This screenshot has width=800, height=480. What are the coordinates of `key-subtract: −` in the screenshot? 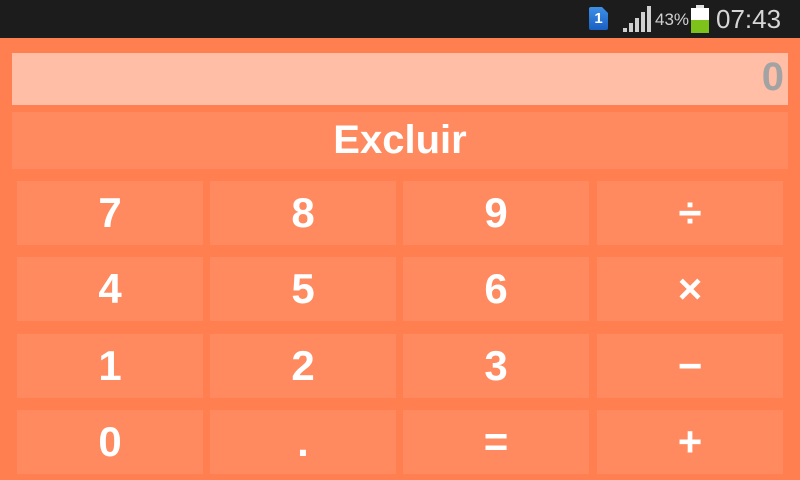 It's located at (690, 366).